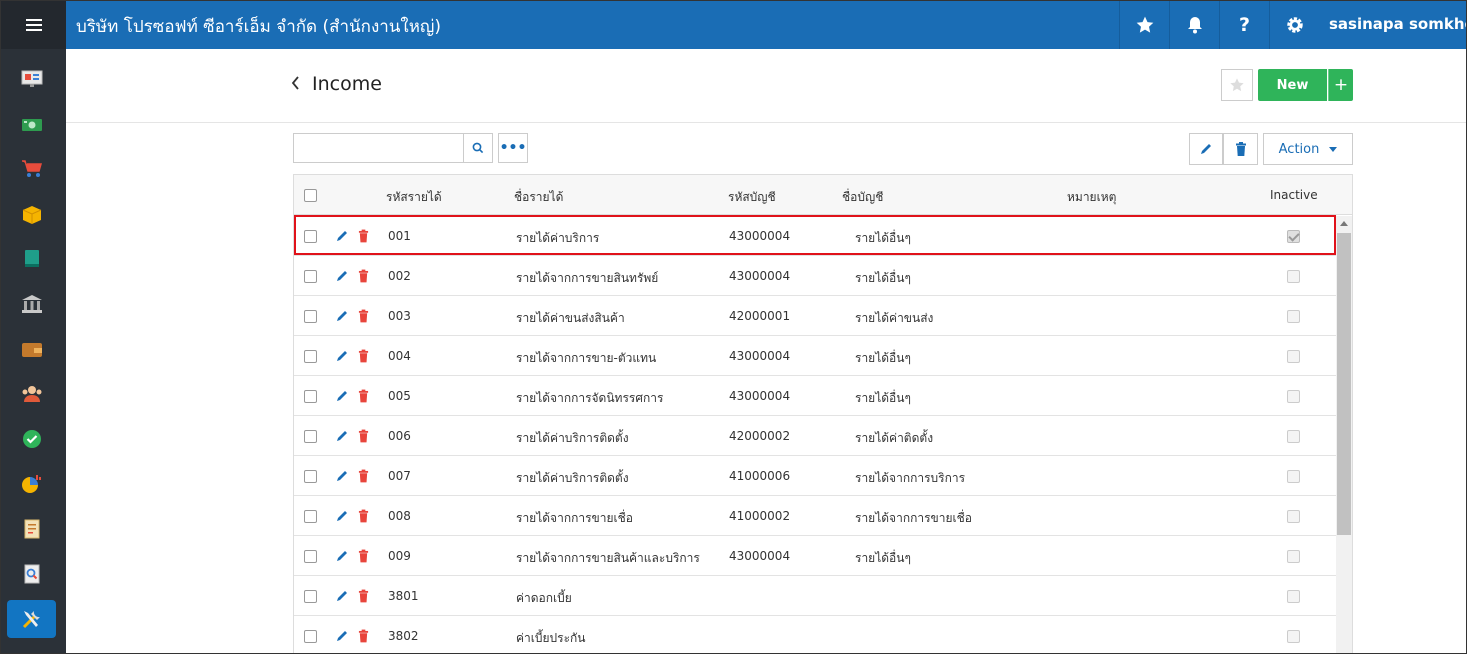 The height and width of the screenshot is (654, 1467). What do you see at coordinates (32, 215) in the screenshot?
I see `box-icon` at bounding box center [32, 215].